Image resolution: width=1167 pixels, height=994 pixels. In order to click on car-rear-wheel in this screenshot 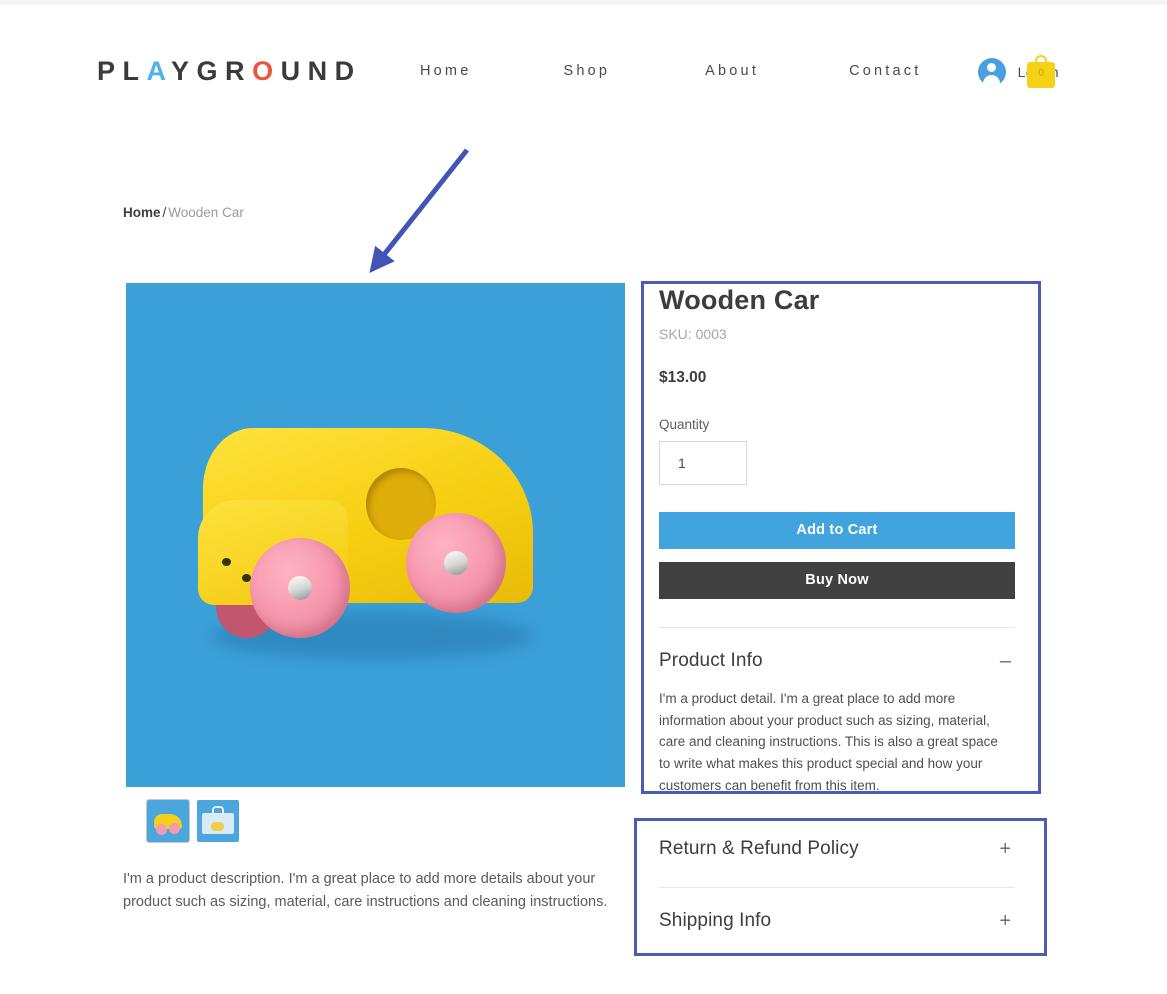, I will do `click(456, 563)`.